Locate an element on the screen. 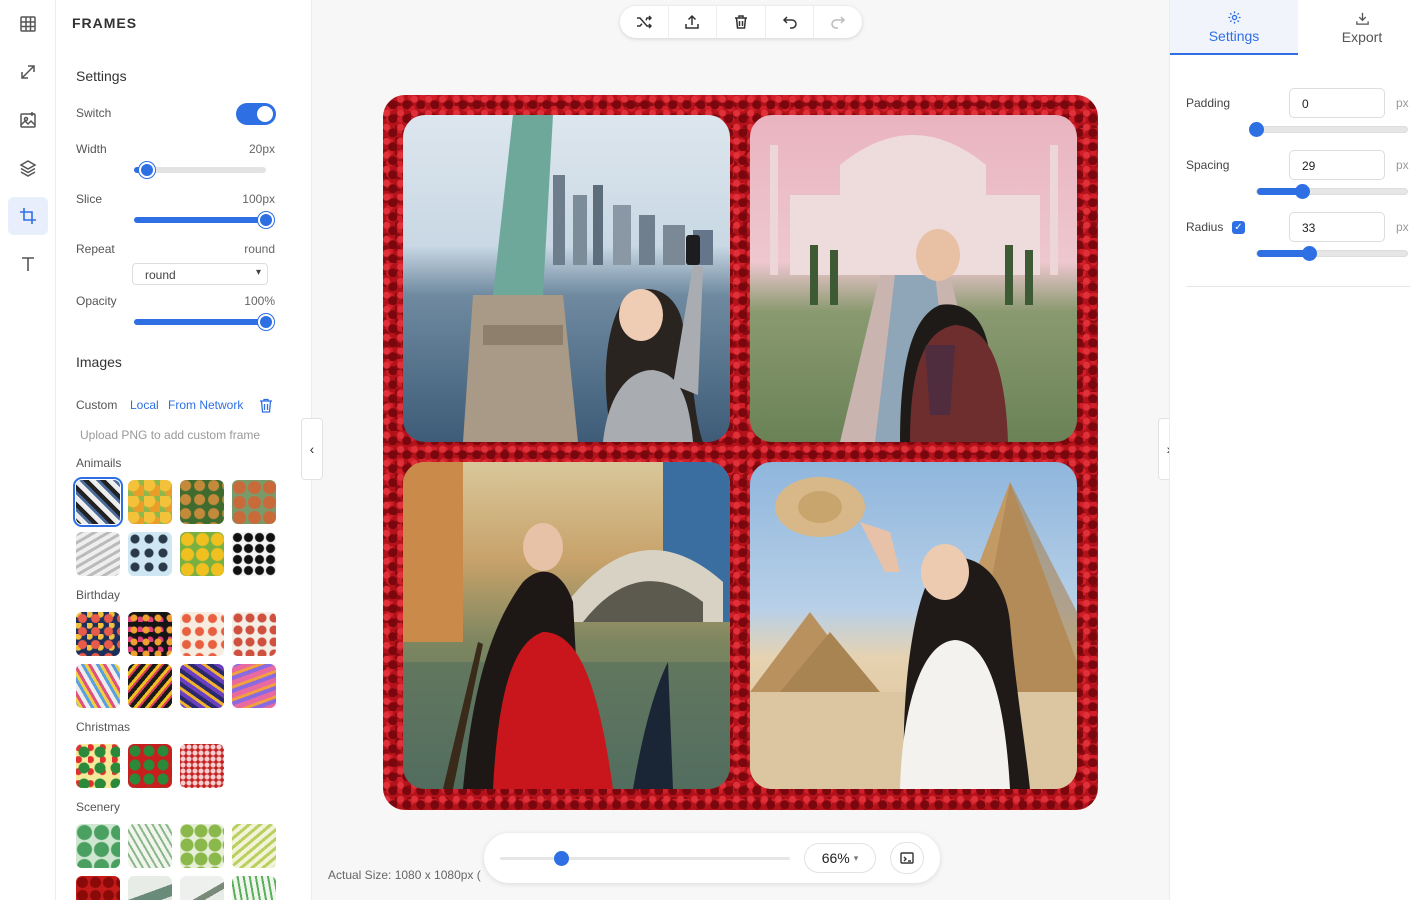 The height and width of the screenshot is (900, 1424). radius-slider is located at coordinates (1332, 253).